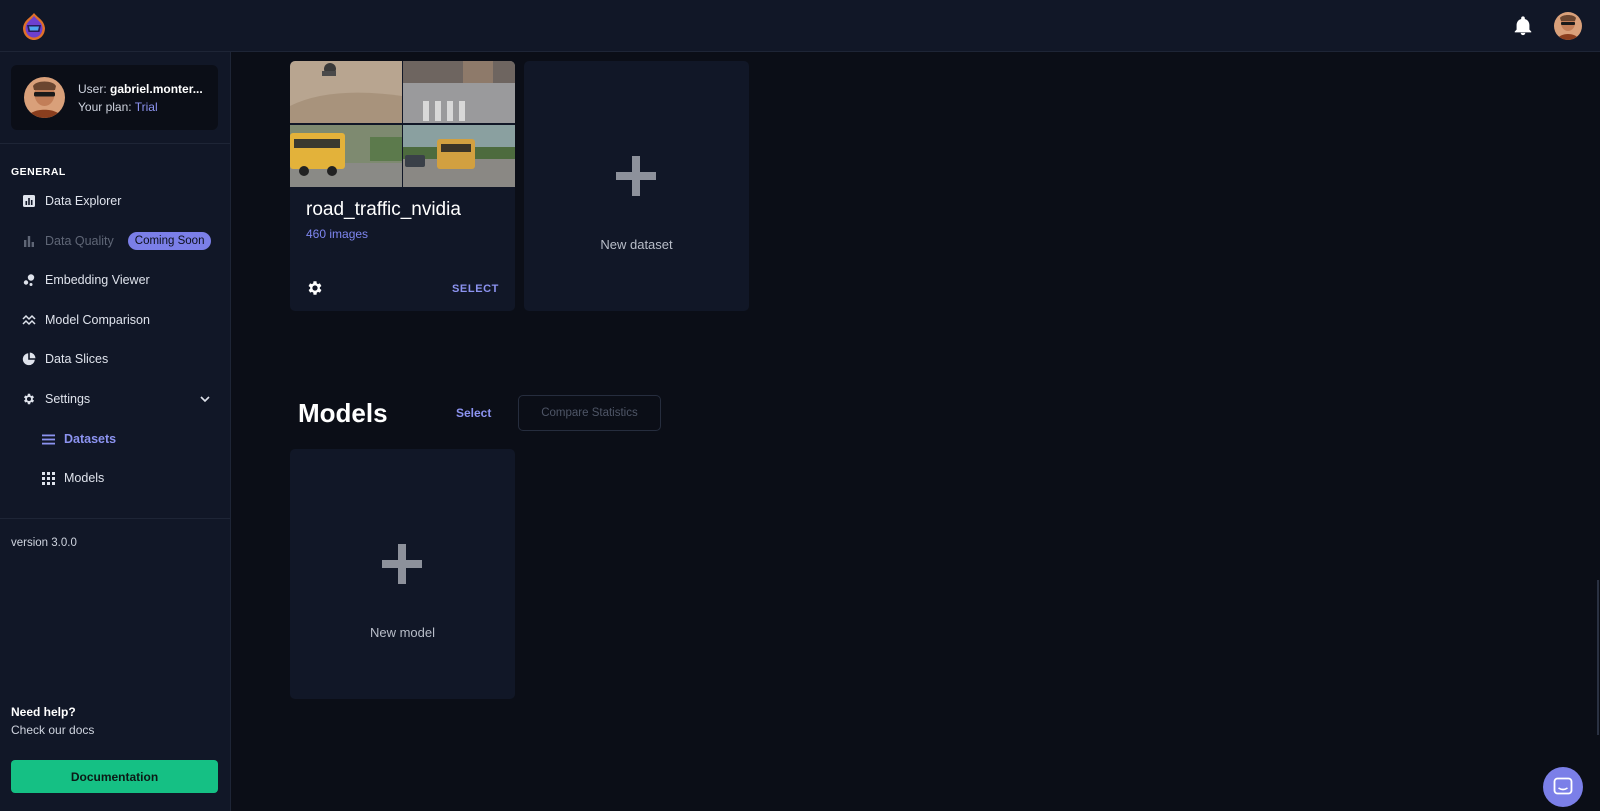 The height and width of the screenshot is (811, 1600). I want to click on section-label-general: GENERAL, so click(38, 172).